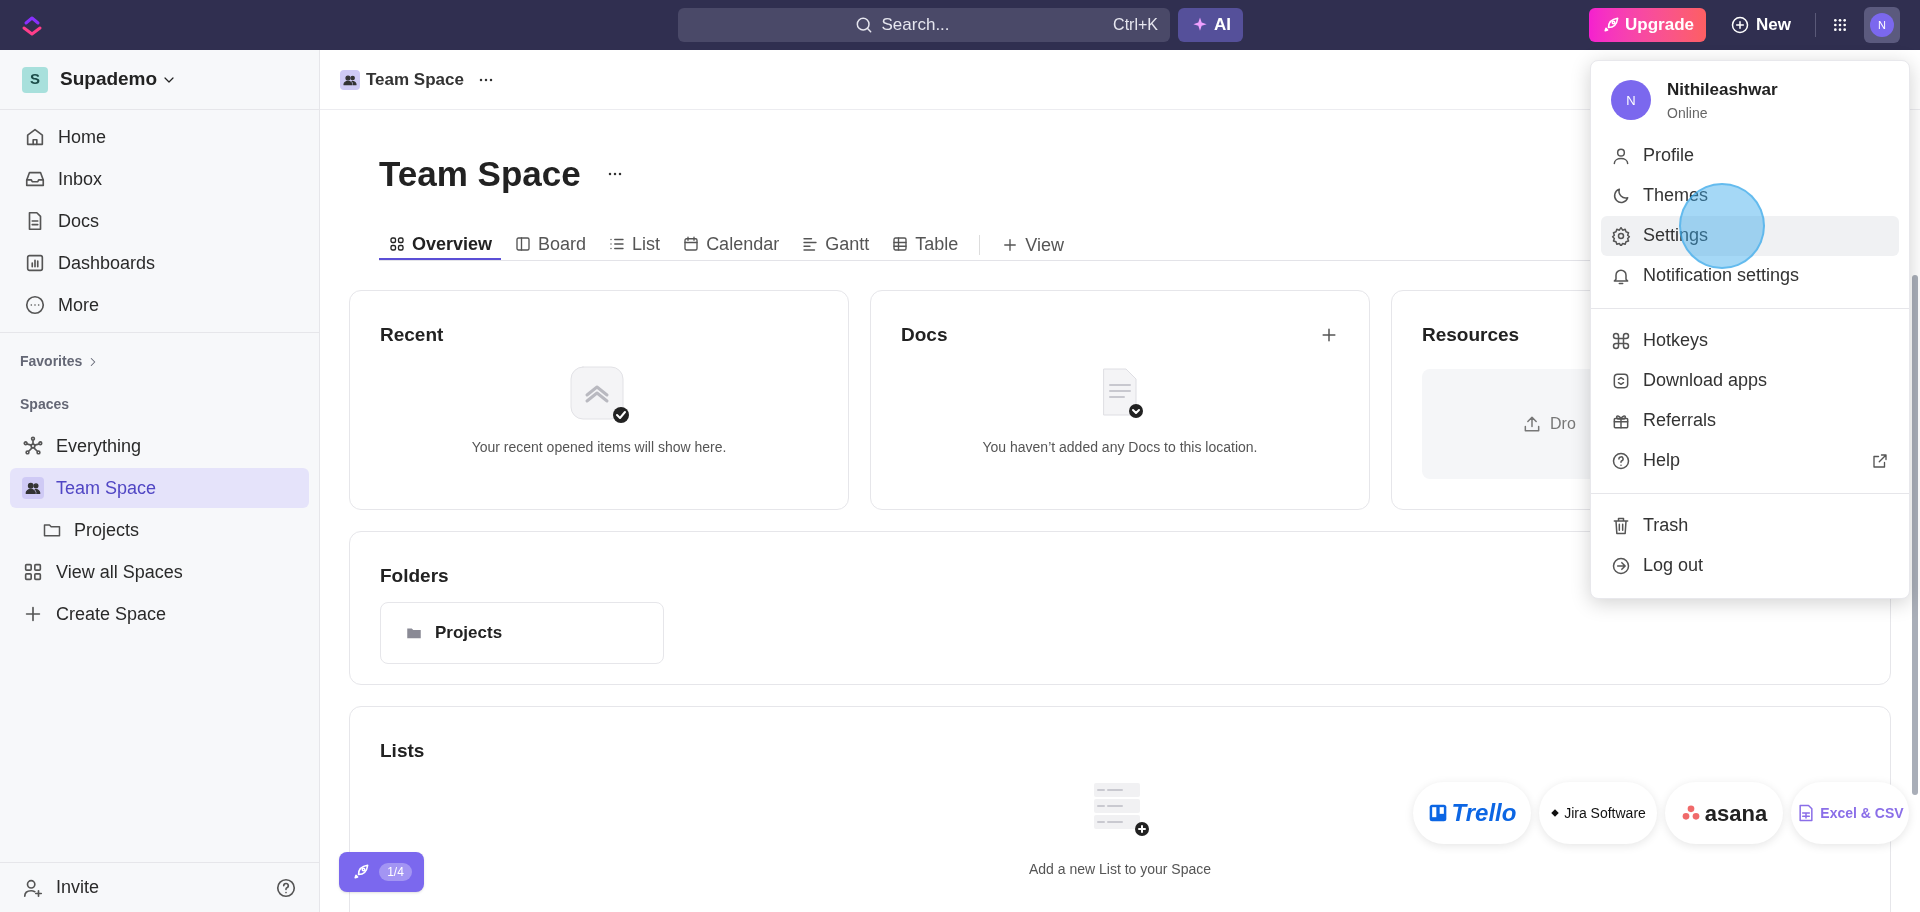  Describe the element at coordinates (1722, 90) in the screenshot. I see `user-name: Nithileashwar` at that location.